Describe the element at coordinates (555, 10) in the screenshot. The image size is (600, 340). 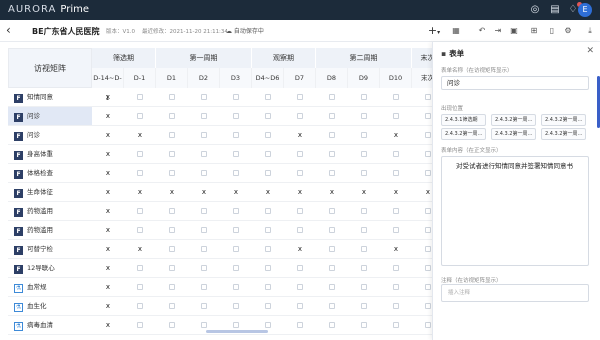
I see `file-icon: ▤` at that location.